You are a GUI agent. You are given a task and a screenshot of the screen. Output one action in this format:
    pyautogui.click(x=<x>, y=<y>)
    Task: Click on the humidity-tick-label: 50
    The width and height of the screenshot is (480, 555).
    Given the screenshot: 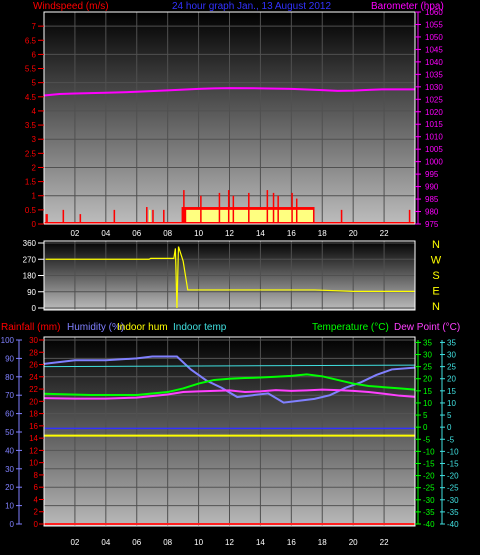 What is the action you would take?
    pyautogui.click(x=9, y=432)
    